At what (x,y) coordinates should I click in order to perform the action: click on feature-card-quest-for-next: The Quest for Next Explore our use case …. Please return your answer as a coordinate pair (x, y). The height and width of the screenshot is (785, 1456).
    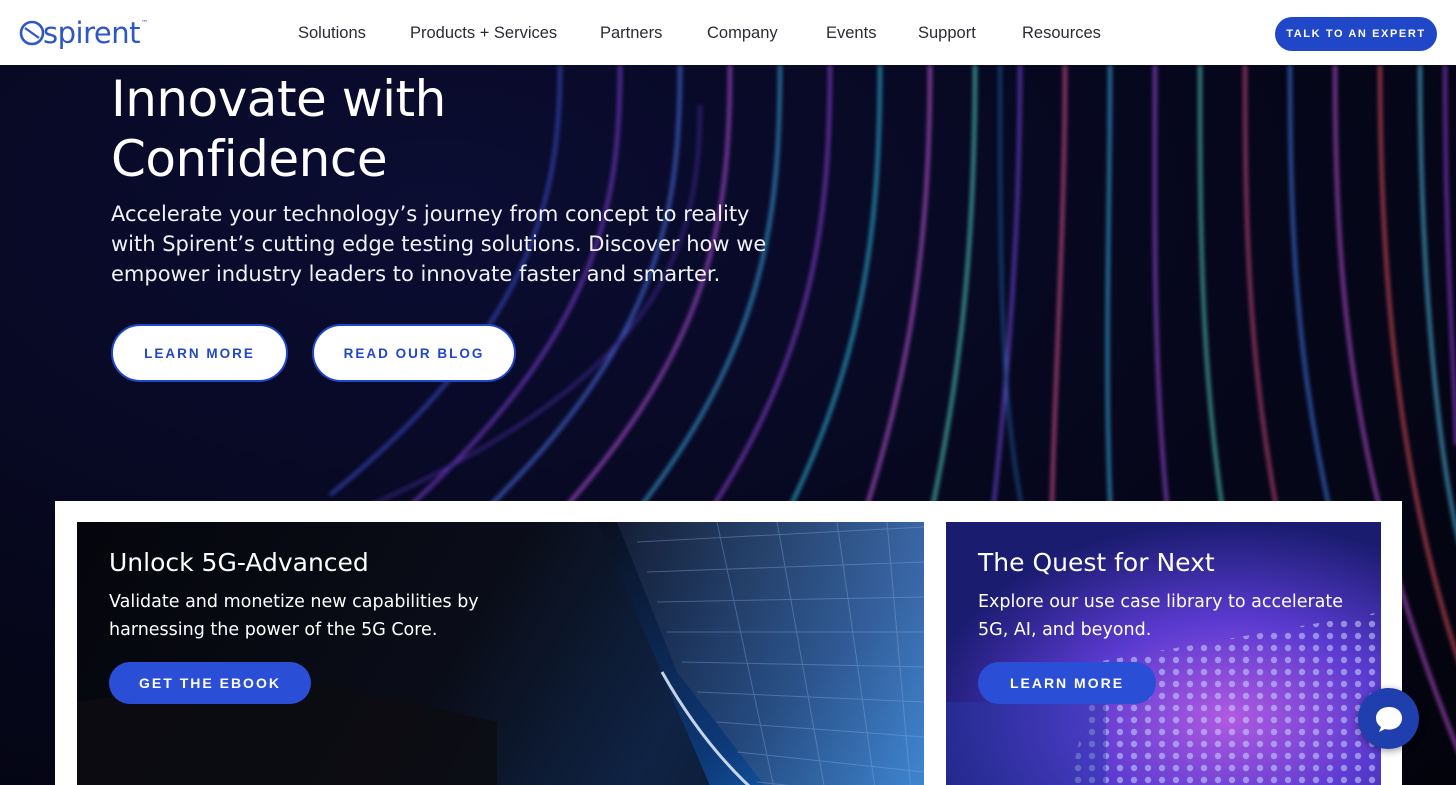
    Looking at the image, I should click on (1163, 653).